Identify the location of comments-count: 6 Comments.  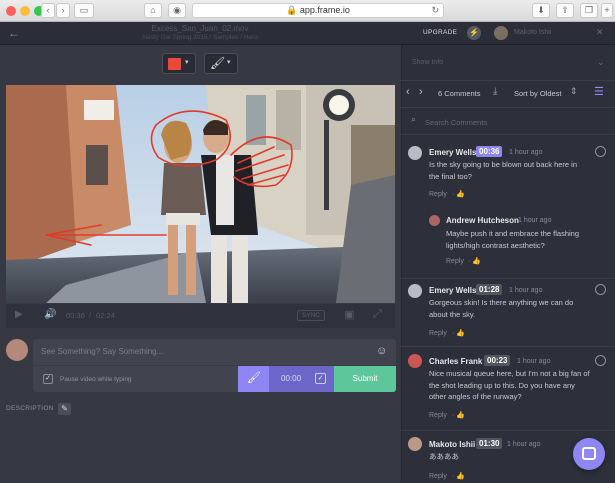
(459, 93).